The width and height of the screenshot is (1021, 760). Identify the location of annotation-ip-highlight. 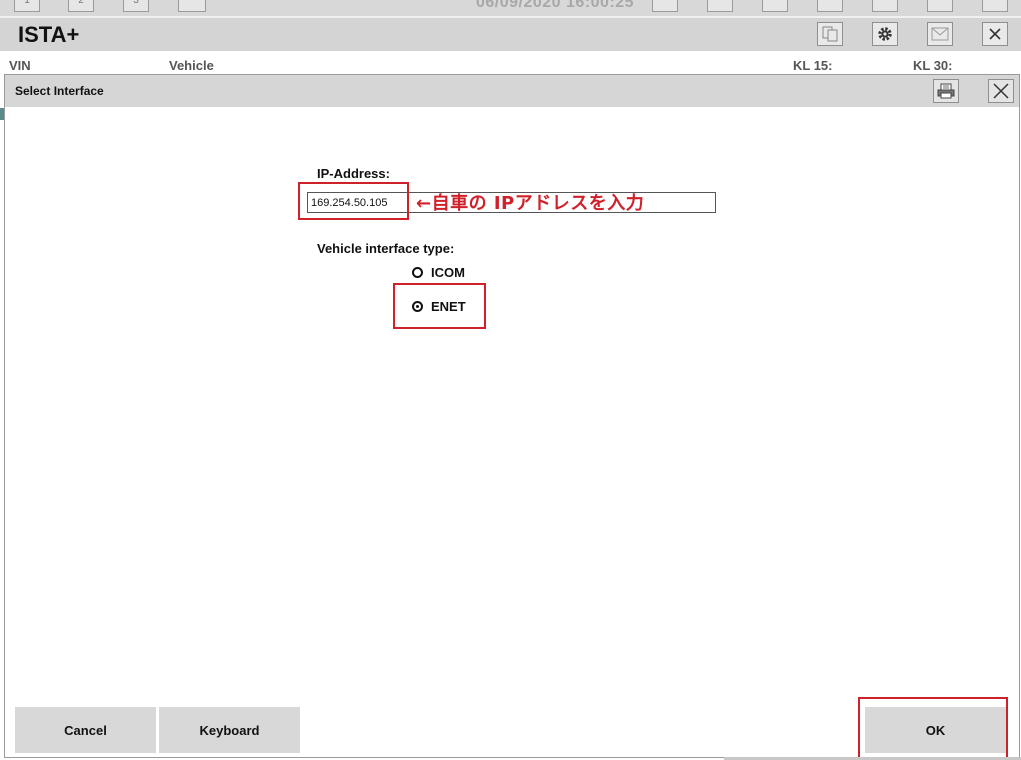
(353, 201).